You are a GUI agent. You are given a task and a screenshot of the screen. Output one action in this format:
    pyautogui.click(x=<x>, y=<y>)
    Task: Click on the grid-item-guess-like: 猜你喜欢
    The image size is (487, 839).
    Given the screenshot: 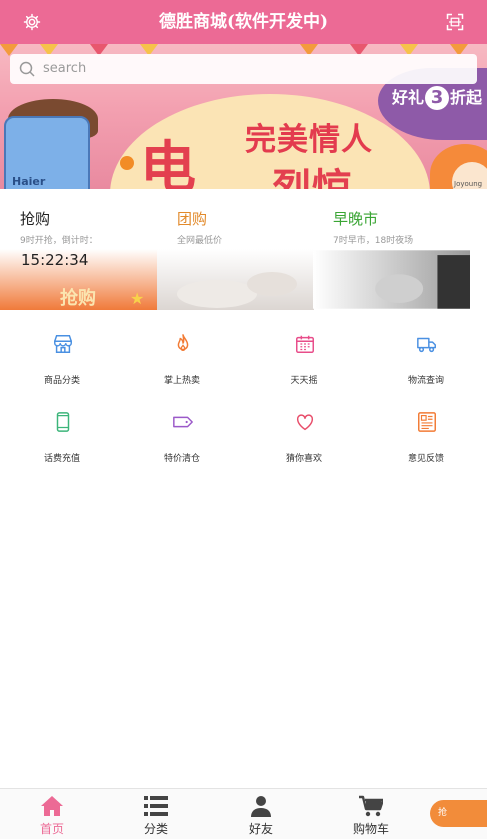 What is the action you would take?
    pyautogui.click(x=304, y=434)
    